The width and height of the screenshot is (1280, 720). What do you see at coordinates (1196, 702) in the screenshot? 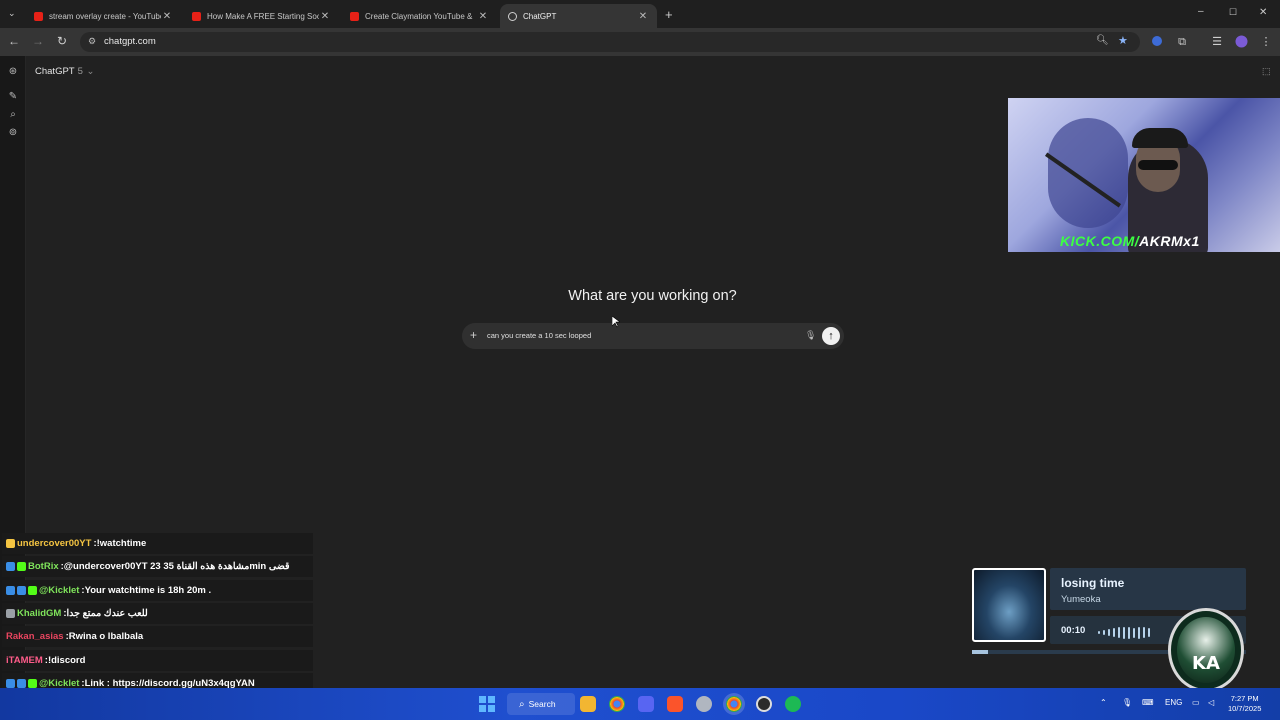
I see `network-icon: ▭` at bounding box center [1196, 702].